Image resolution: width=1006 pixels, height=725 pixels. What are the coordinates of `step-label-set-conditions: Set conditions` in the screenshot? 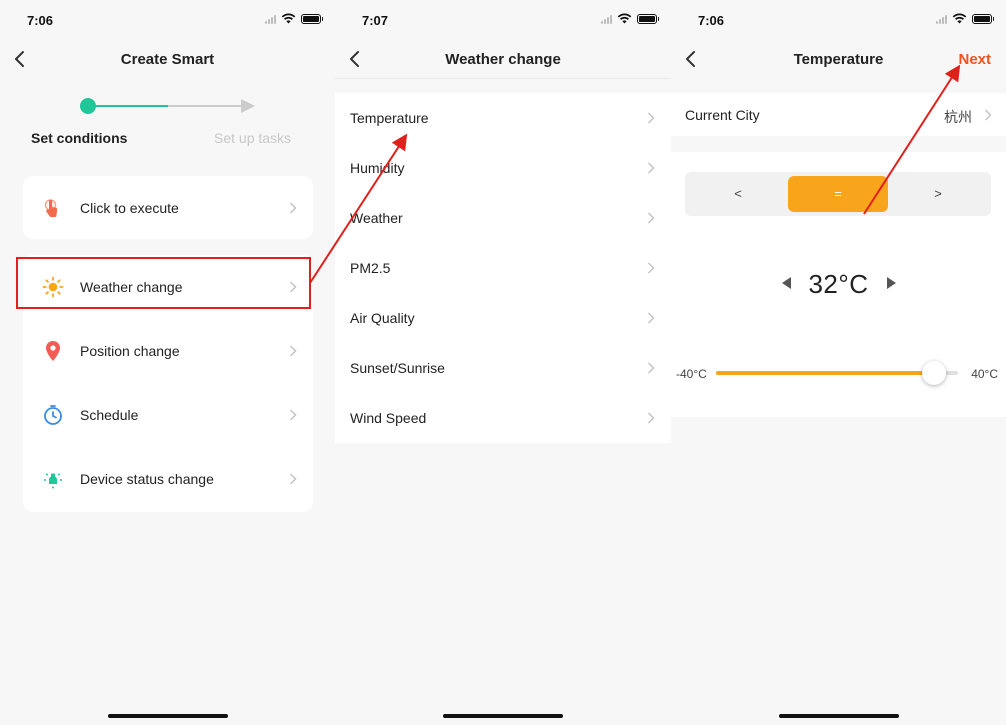 It's located at (79, 138).